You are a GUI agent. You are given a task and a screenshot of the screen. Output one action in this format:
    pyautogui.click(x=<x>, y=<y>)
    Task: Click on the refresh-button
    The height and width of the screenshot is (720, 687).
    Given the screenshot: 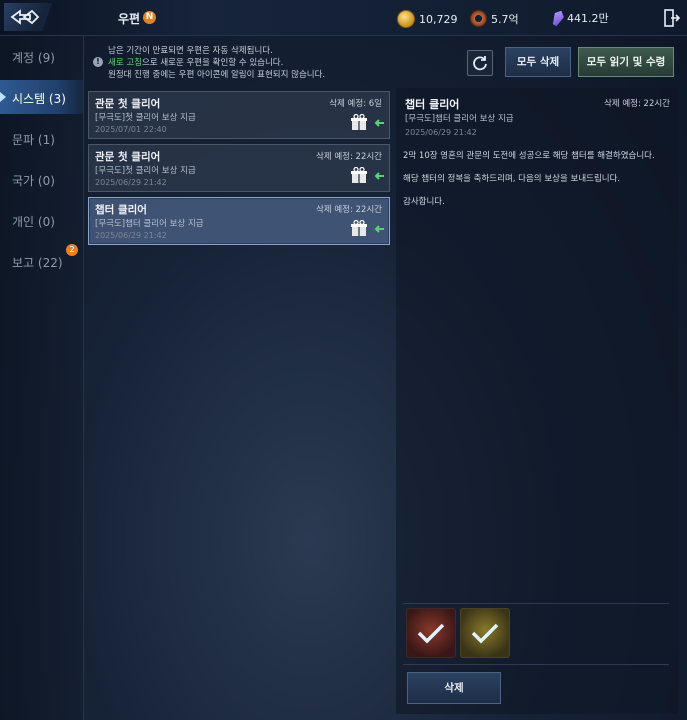 What is the action you would take?
    pyautogui.click(x=480, y=63)
    